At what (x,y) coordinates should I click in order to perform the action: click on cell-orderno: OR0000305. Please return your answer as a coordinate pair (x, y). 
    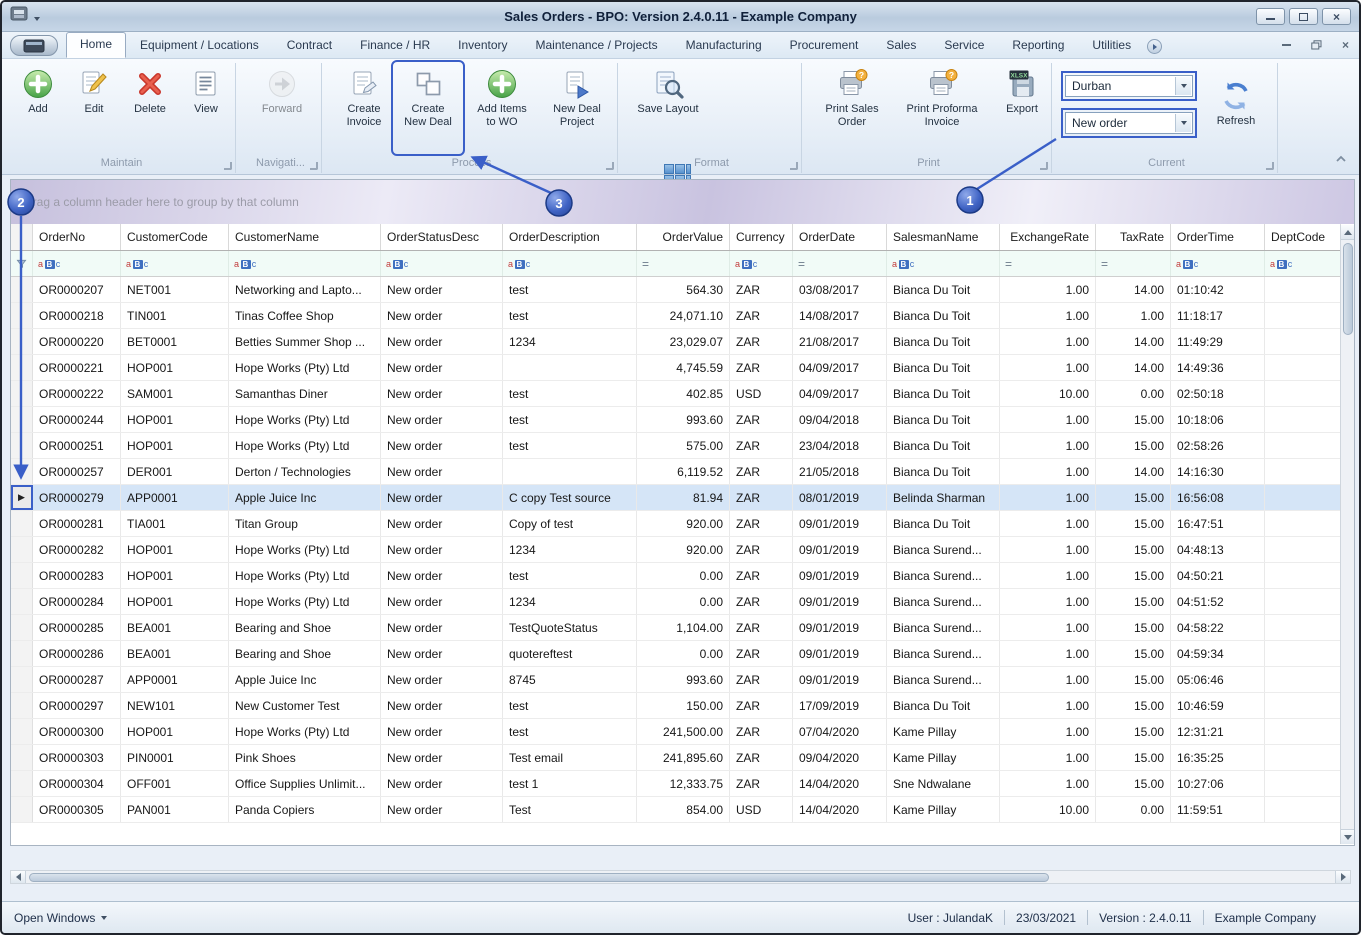
    Looking at the image, I should click on (77, 809).